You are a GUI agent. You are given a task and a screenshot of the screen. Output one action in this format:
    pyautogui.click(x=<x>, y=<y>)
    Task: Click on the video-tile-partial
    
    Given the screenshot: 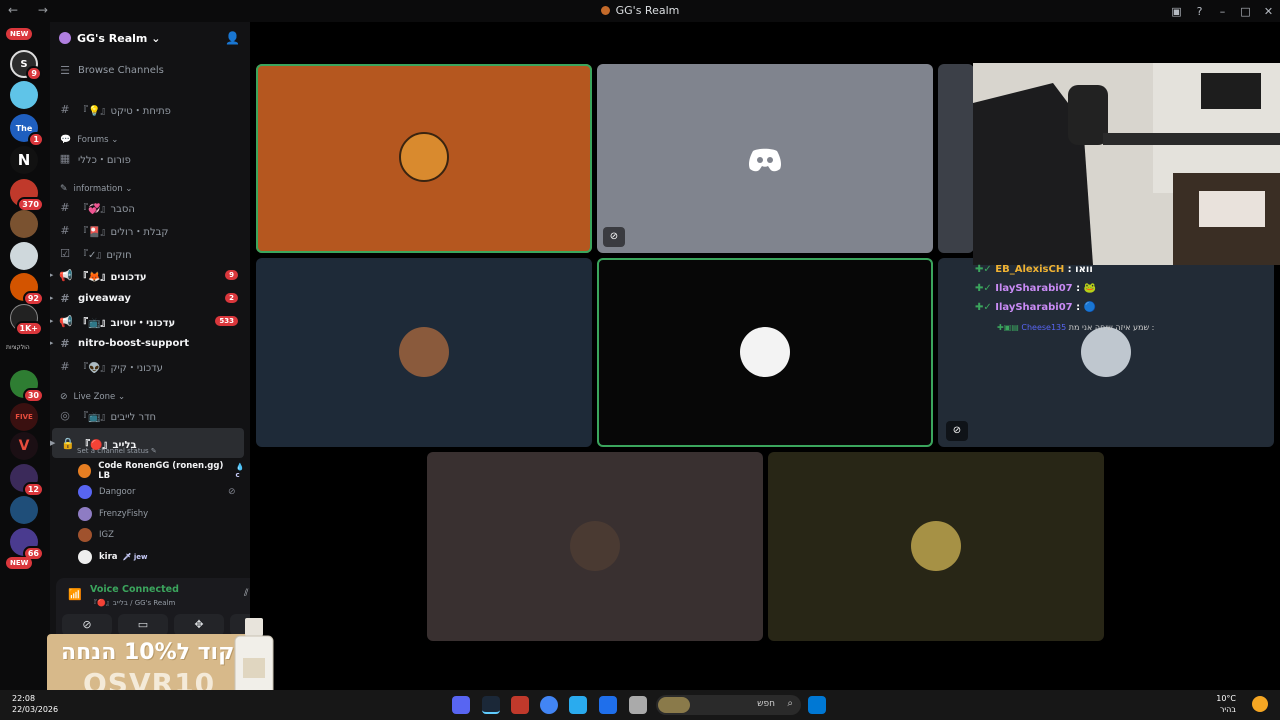 What is the action you would take?
    pyautogui.click(x=956, y=158)
    